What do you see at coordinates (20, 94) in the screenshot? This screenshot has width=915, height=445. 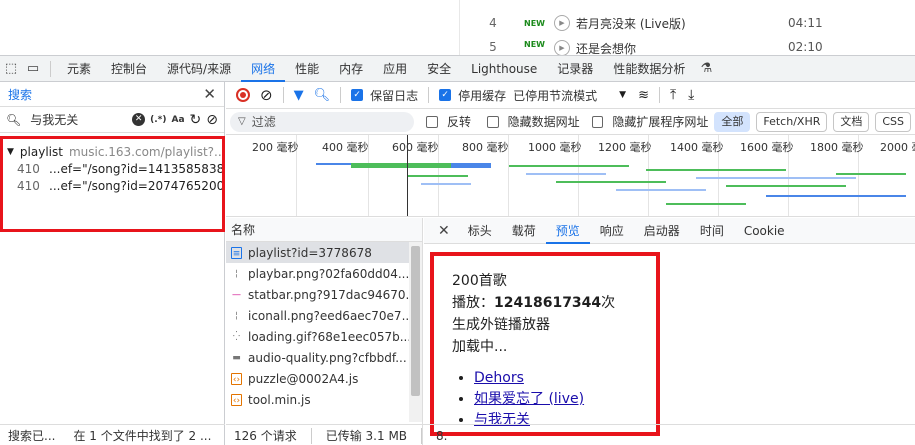 I see `search-panel-label: 搜索` at bounding box center [20, 94].